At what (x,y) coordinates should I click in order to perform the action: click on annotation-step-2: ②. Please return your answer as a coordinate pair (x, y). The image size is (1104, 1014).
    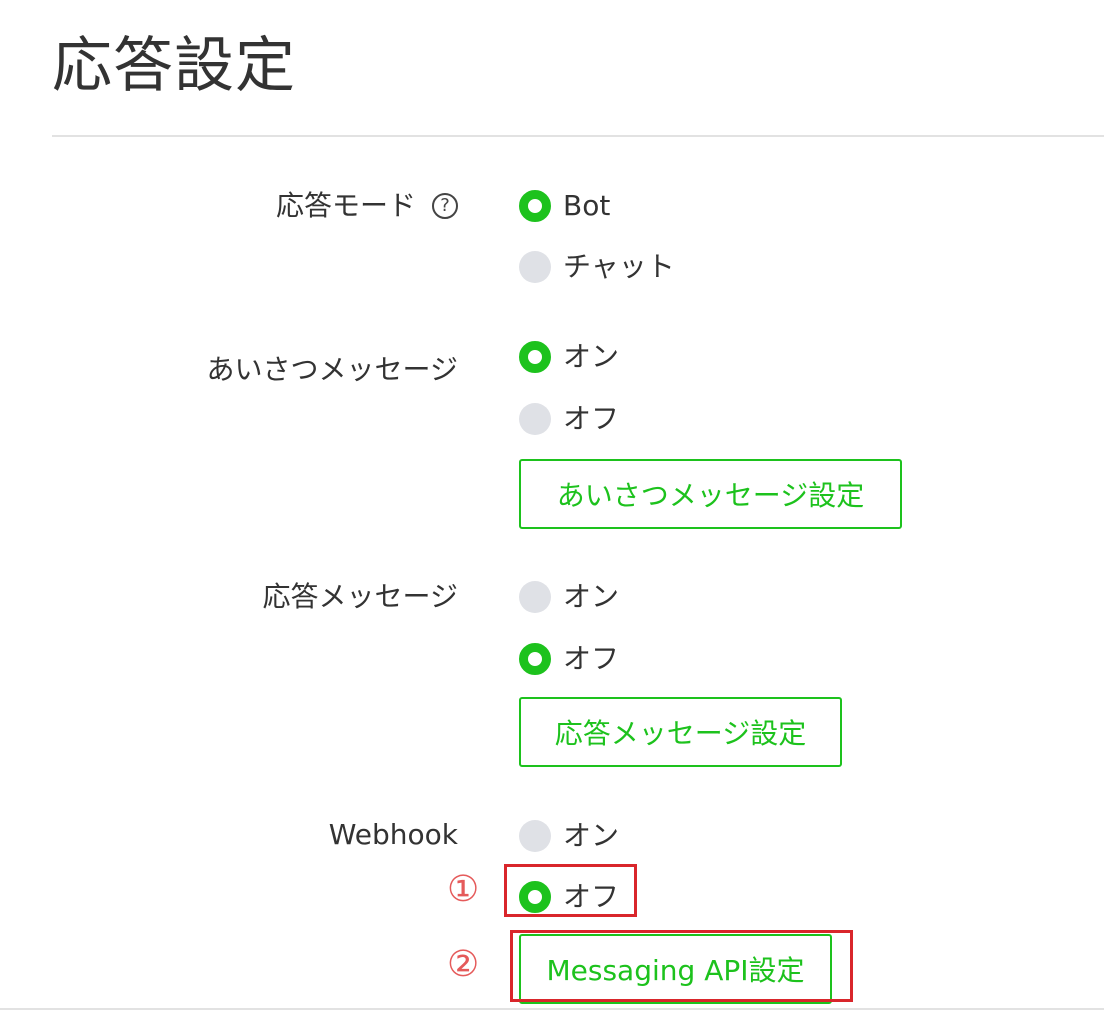
    Looking at the image, I should click on (463, 964).